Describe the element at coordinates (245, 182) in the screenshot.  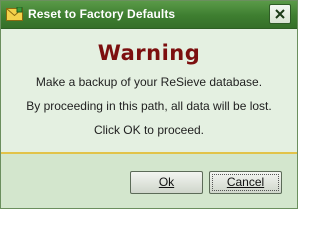
I see `cancel-button: Cancel` at that location.